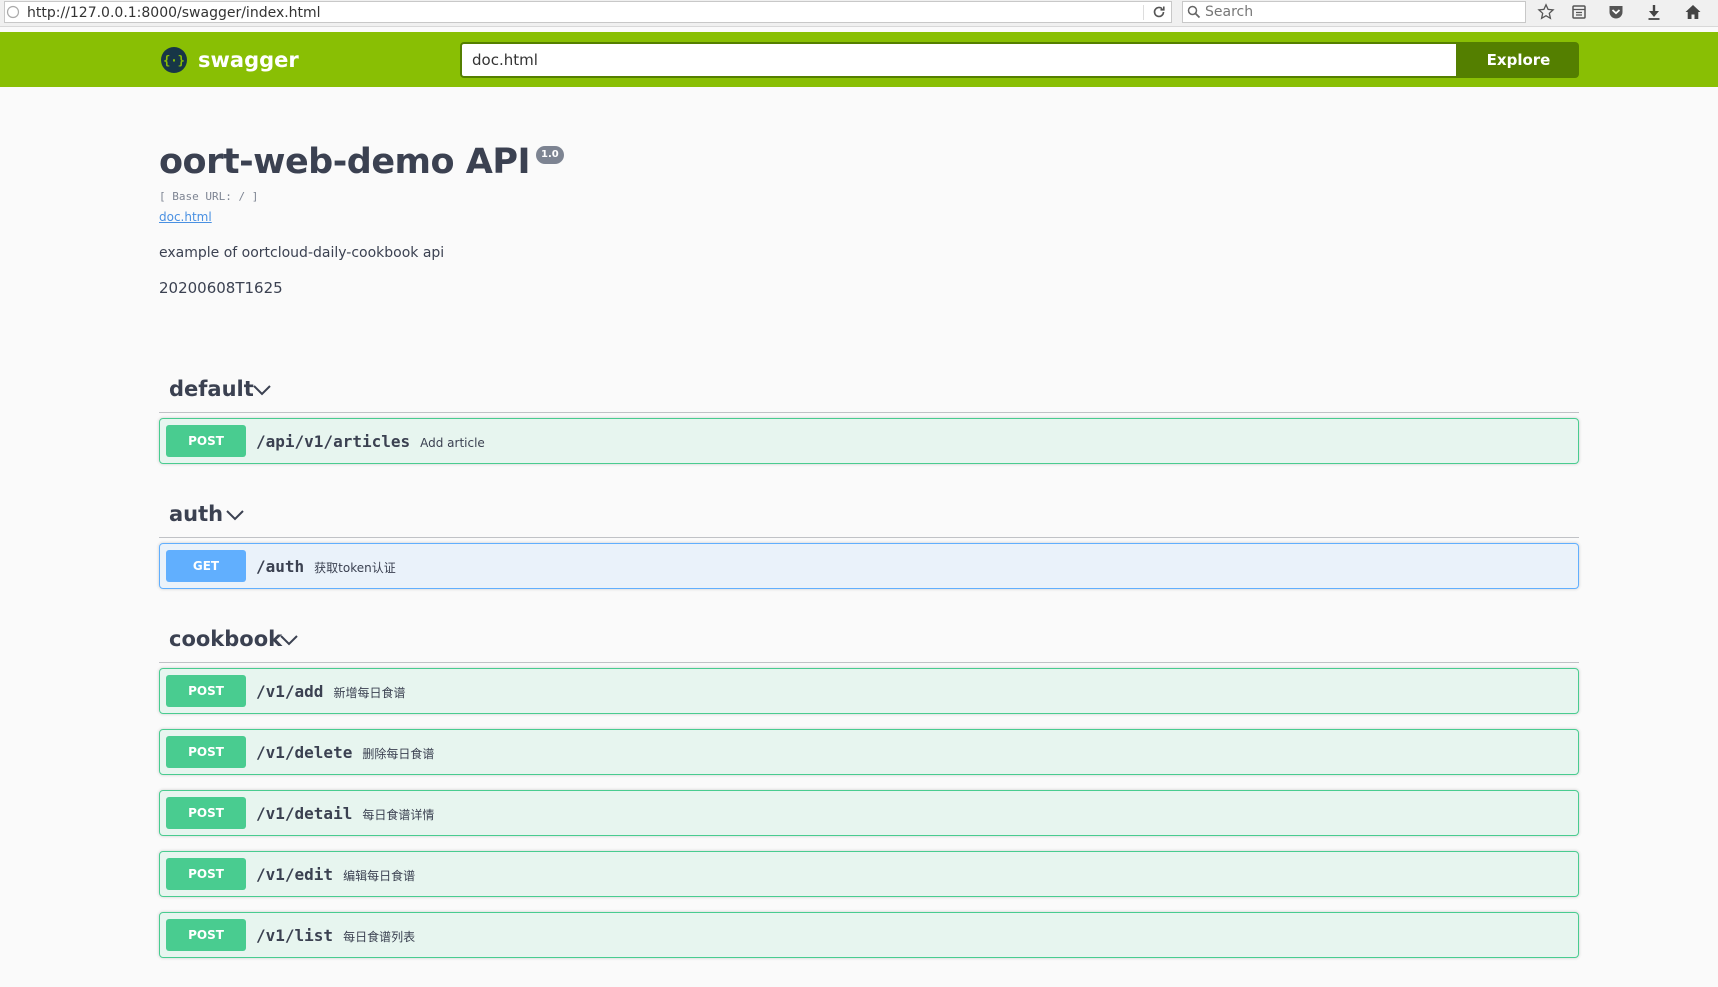  Describe the element at coordinates (550, 155) in the screenshot. I see `version-badge: 1.0` at that location.